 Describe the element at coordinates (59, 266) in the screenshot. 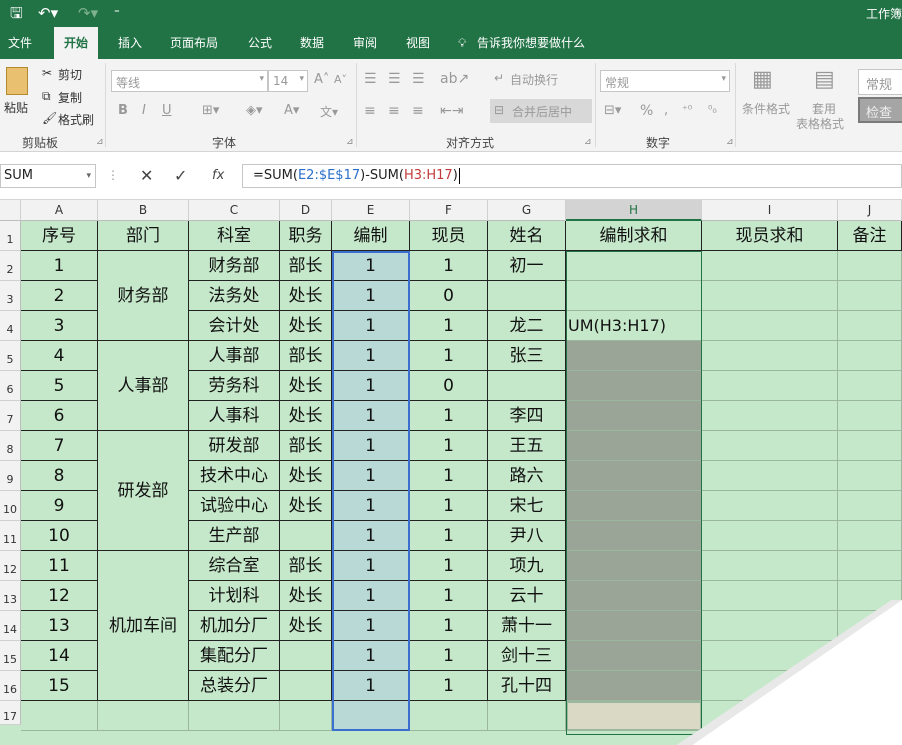

I see `cell-seq: 1` at that location.